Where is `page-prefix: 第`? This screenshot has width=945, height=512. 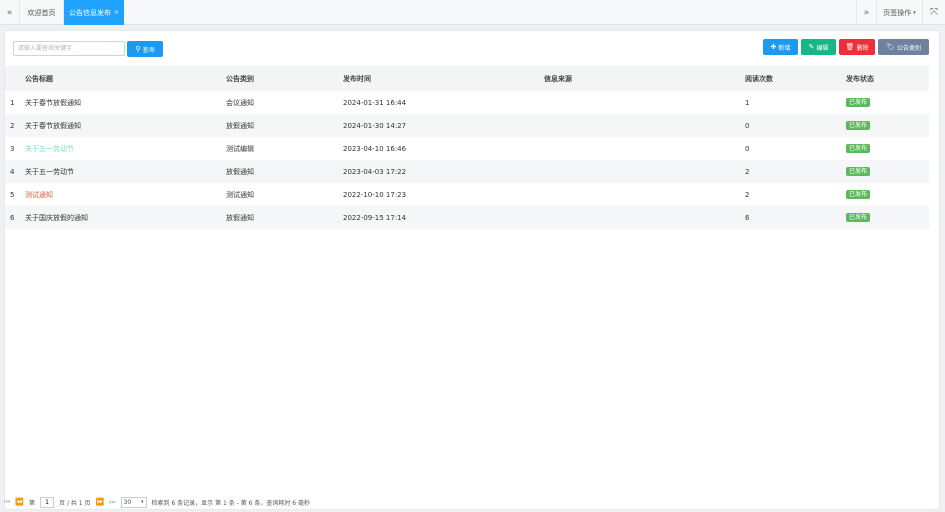 page-prefix: 第 is located at coordinates (32, 503).